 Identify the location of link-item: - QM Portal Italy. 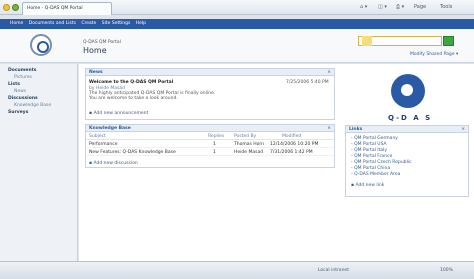
(369, 150).